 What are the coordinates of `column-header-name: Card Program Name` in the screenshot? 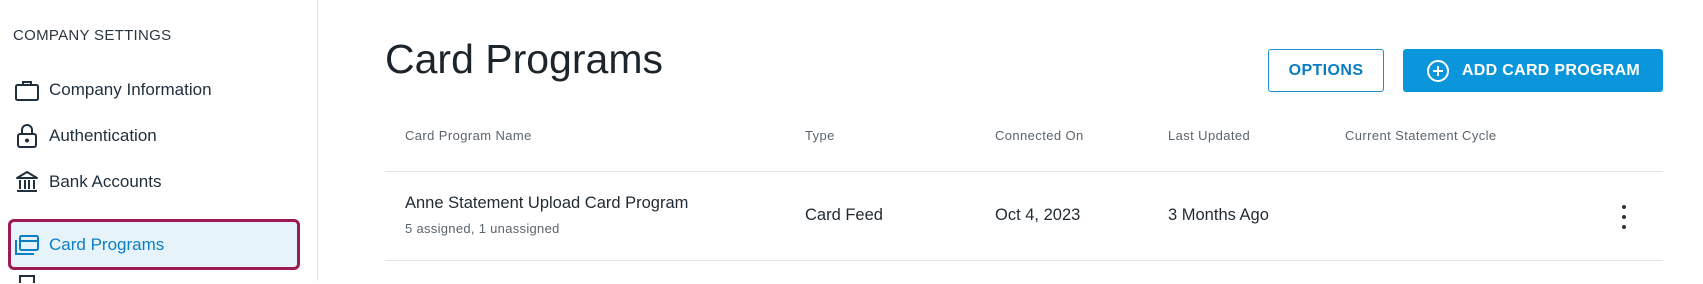 It's located at (468, 135).